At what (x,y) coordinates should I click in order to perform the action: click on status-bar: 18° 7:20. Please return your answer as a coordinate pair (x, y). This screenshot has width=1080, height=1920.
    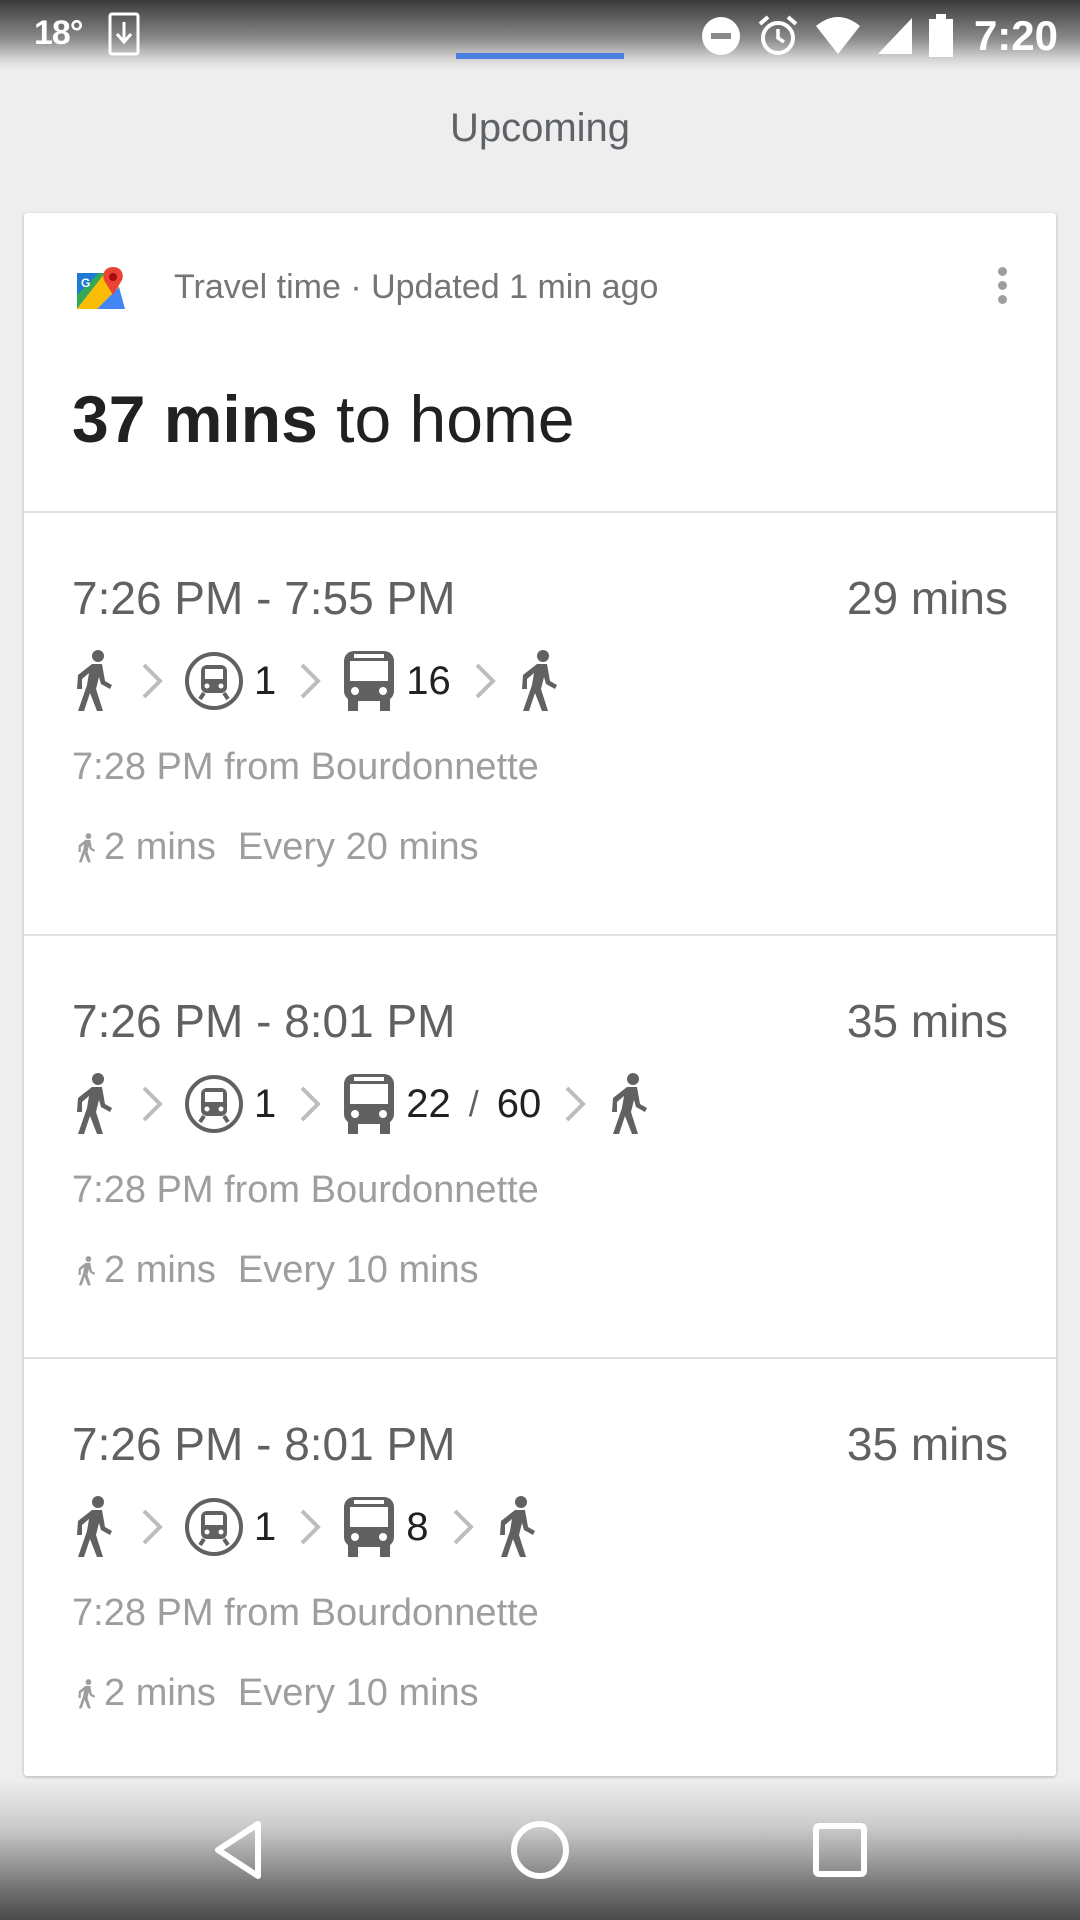
    Looking at the image, I should click on (540, 35).